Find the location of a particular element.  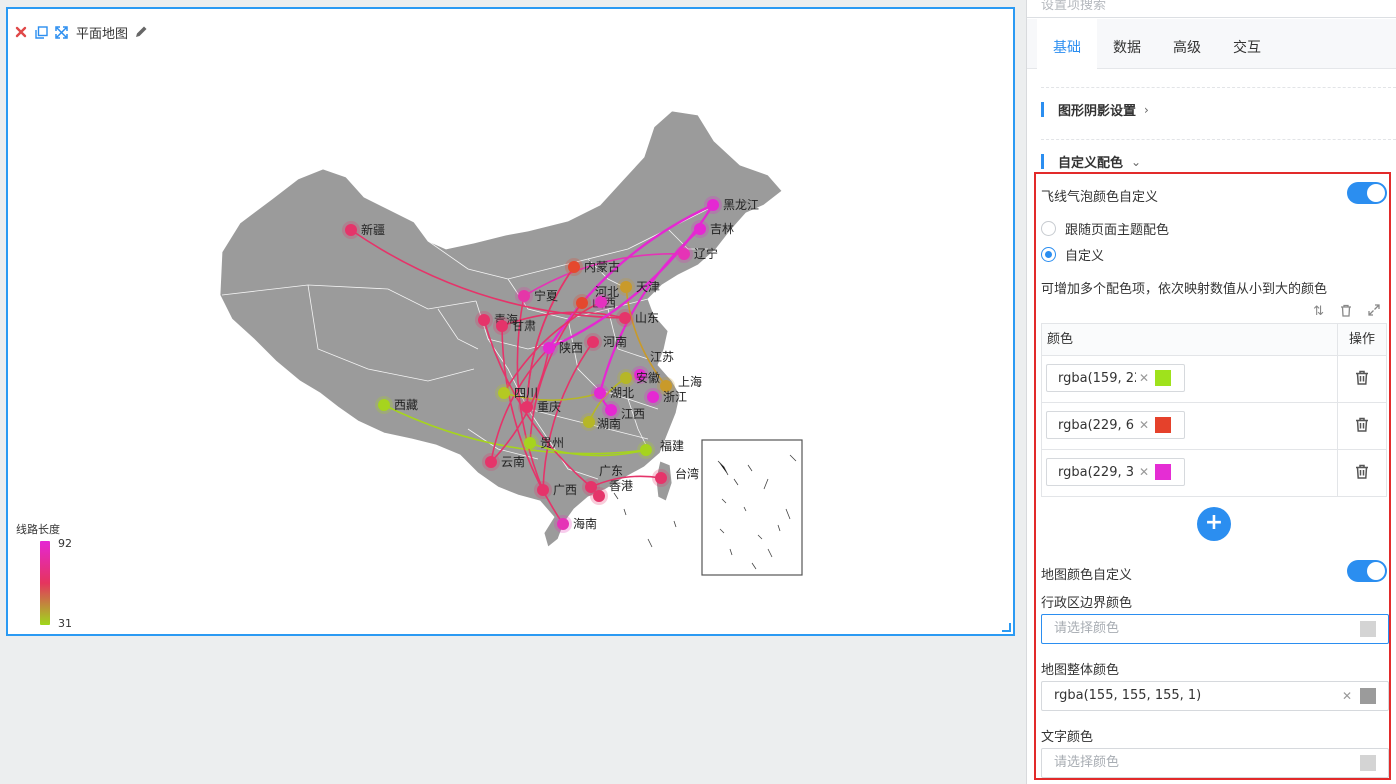

province-label: 山东 is located at coordinates (647, 318).